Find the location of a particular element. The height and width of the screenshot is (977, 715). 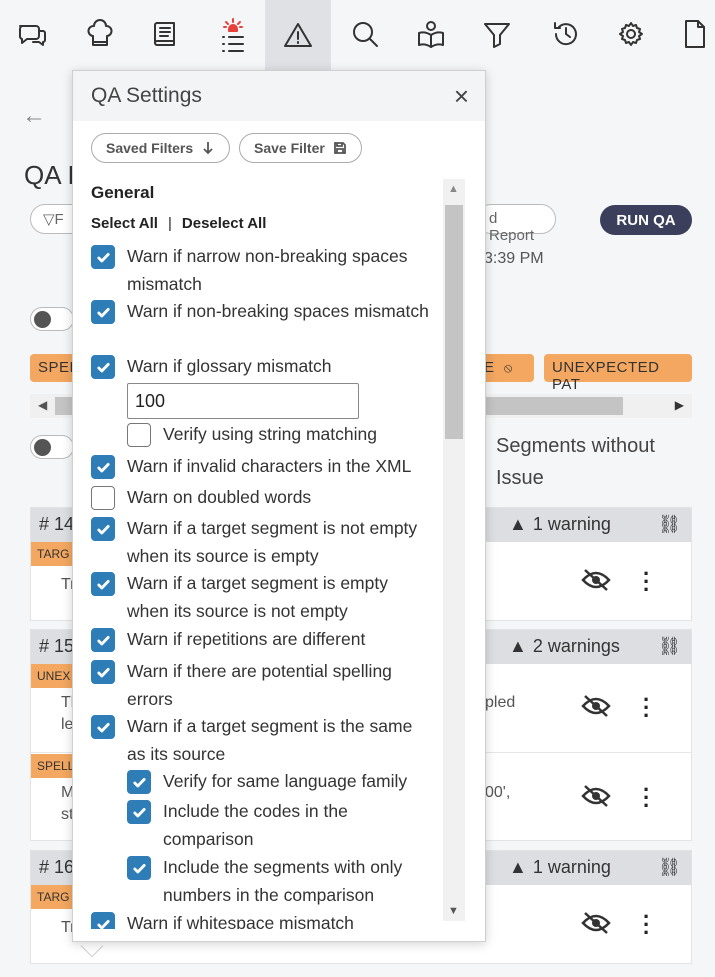

scroll-right-icon: ▶ is located at coordinates (679, 405).